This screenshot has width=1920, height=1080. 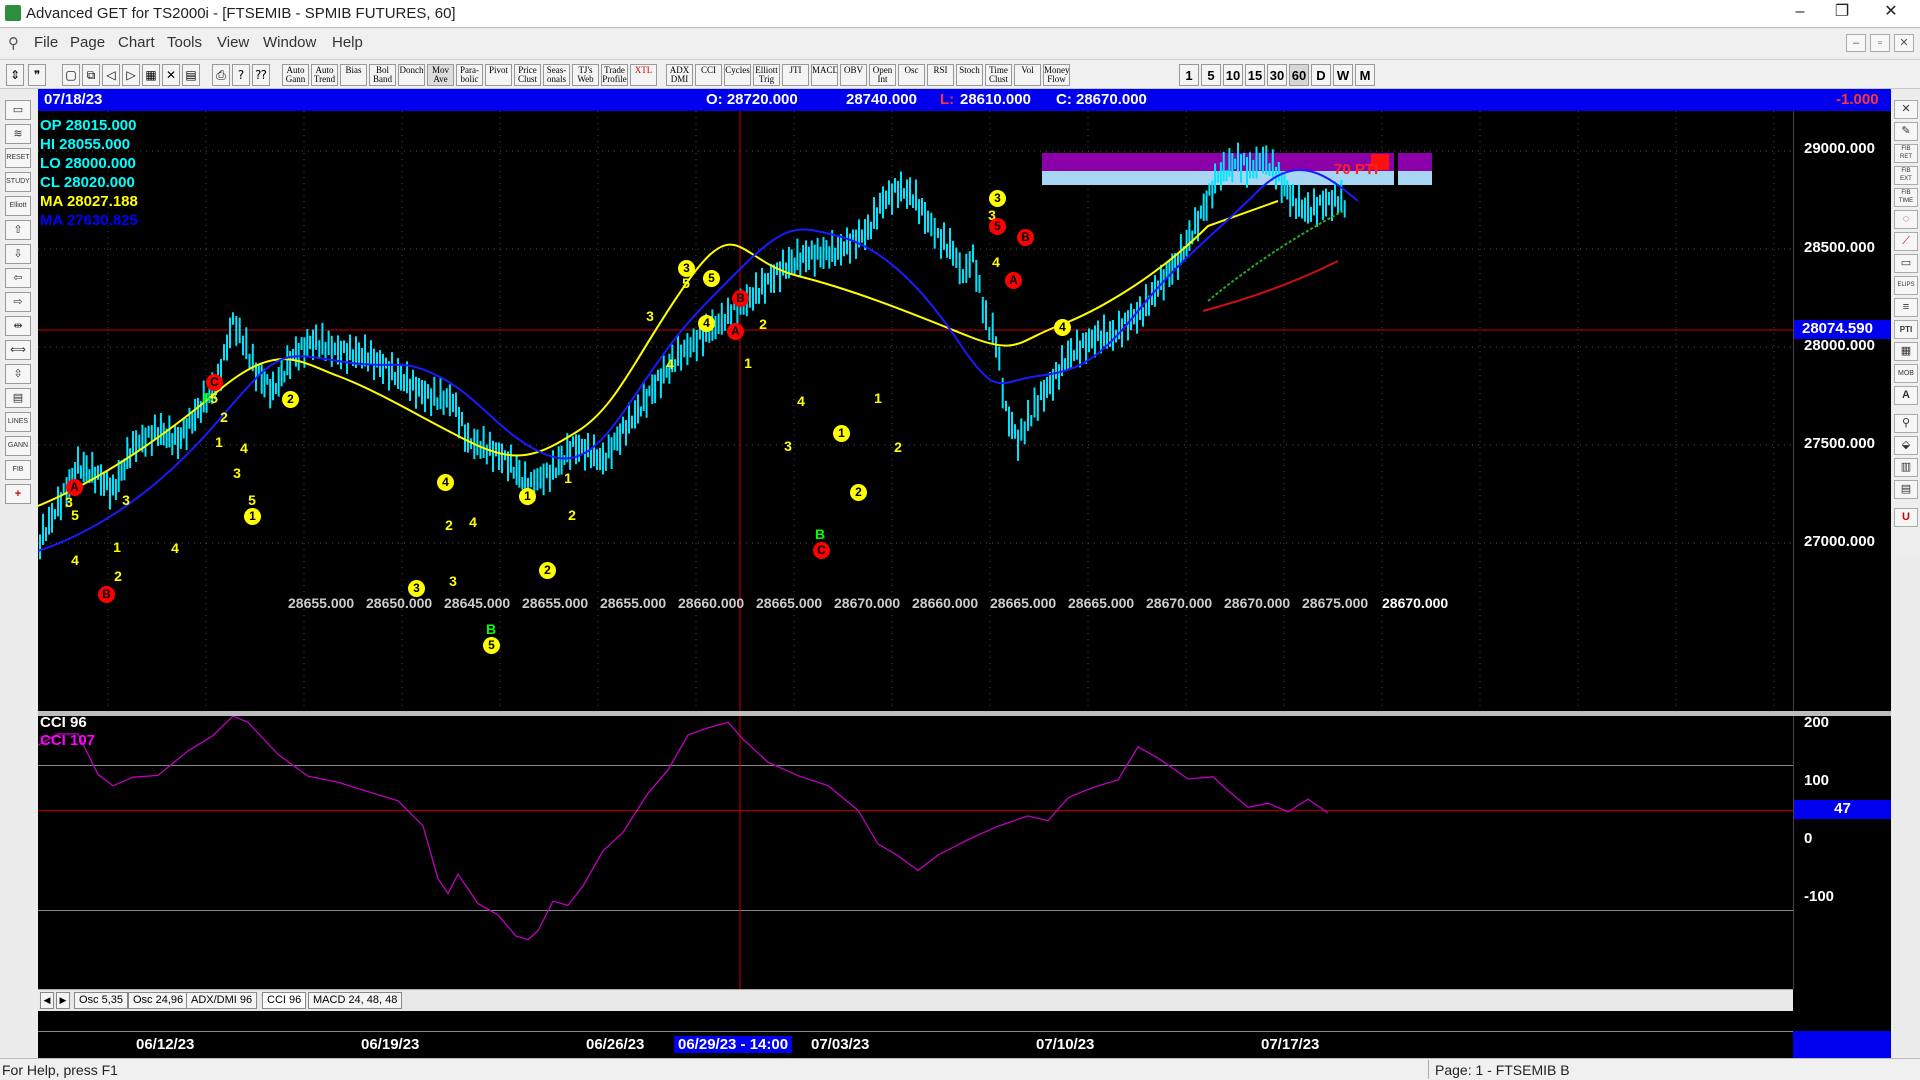 What do you see at coordinates (47, 1000) in the screenshot?
I see `tab-scroll-left-icon: ◀` at bounding box center [47, 1000].